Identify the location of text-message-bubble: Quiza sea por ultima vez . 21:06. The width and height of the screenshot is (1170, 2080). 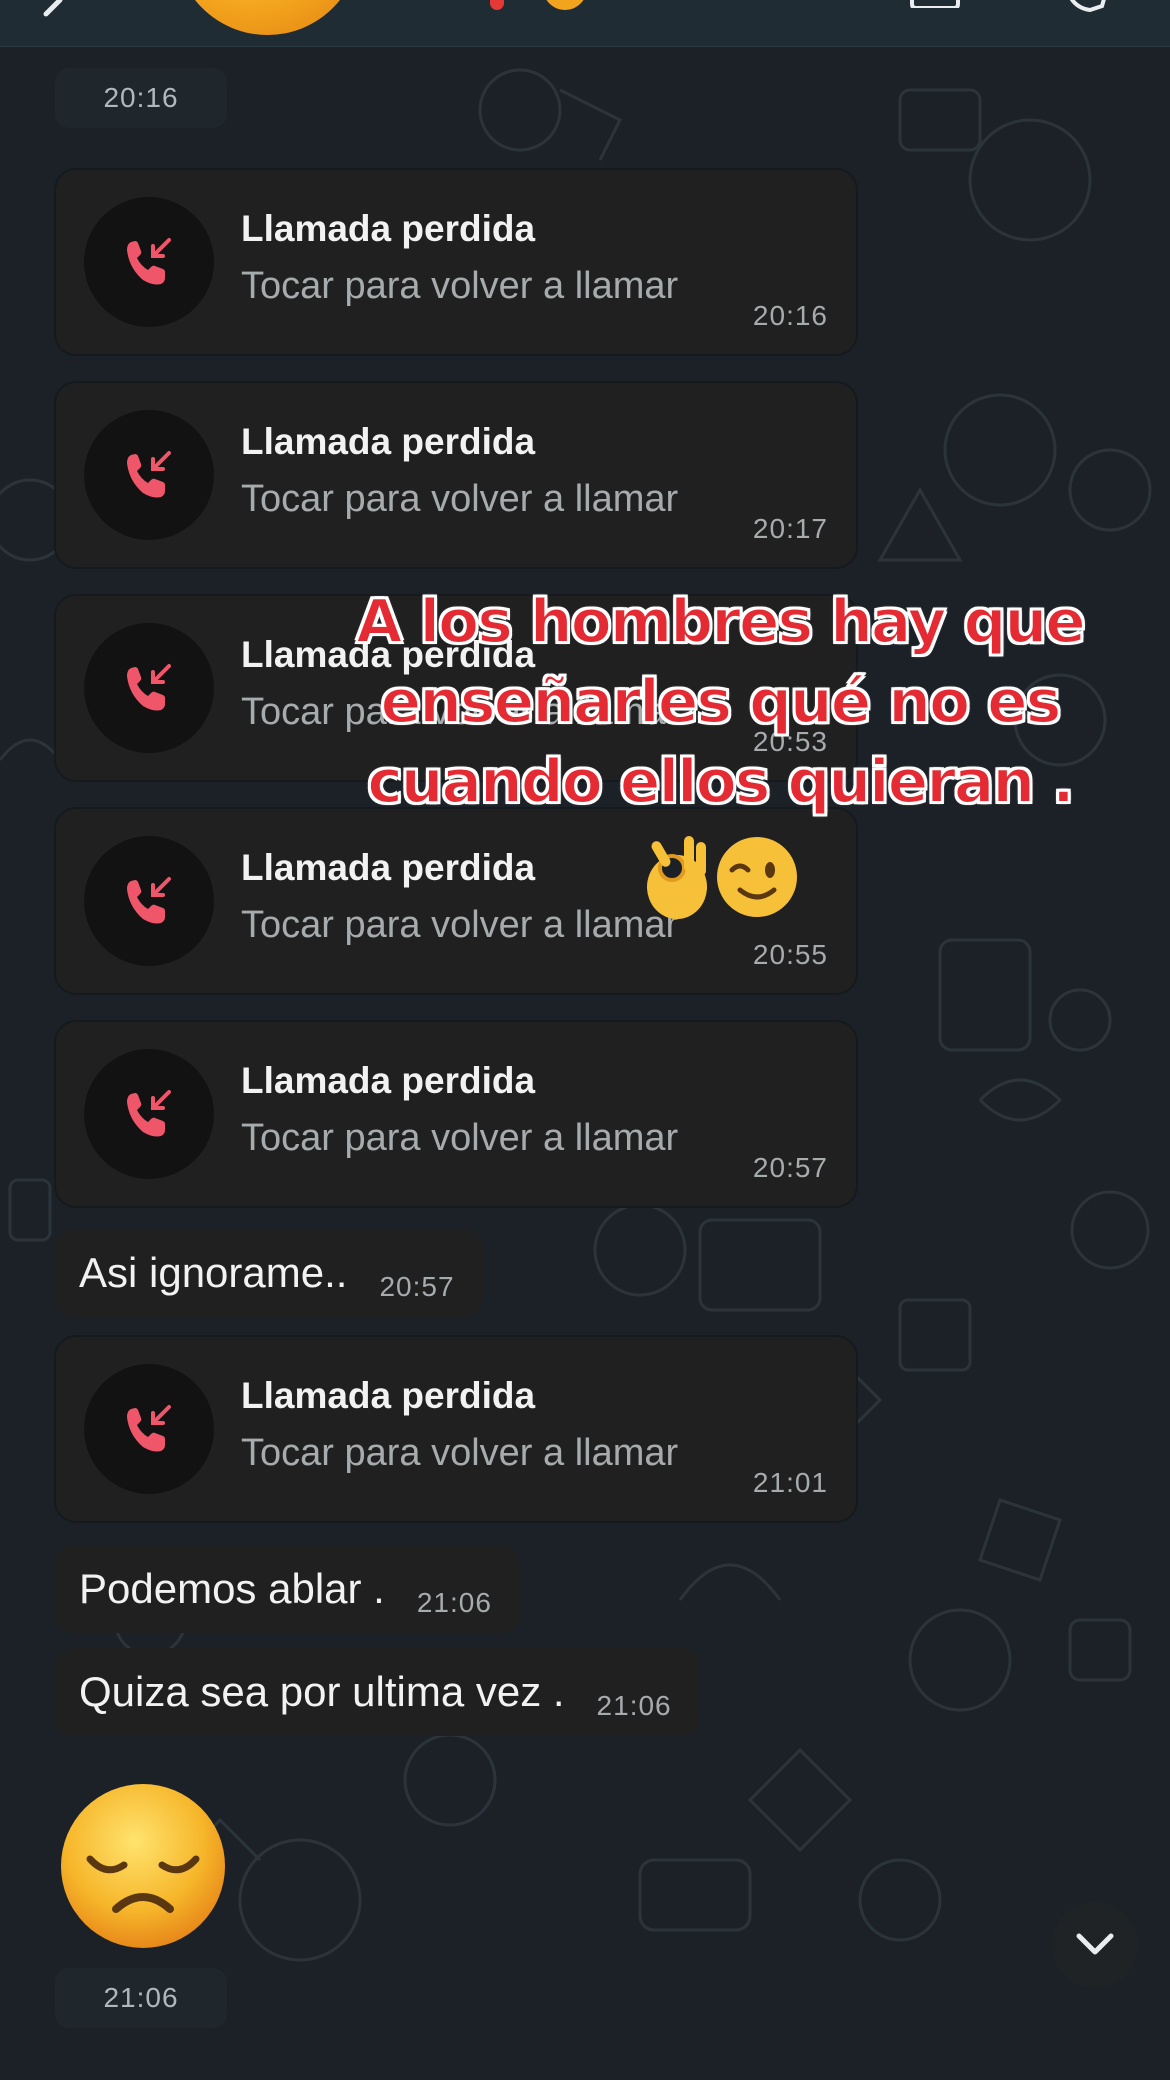
(377, 1692).